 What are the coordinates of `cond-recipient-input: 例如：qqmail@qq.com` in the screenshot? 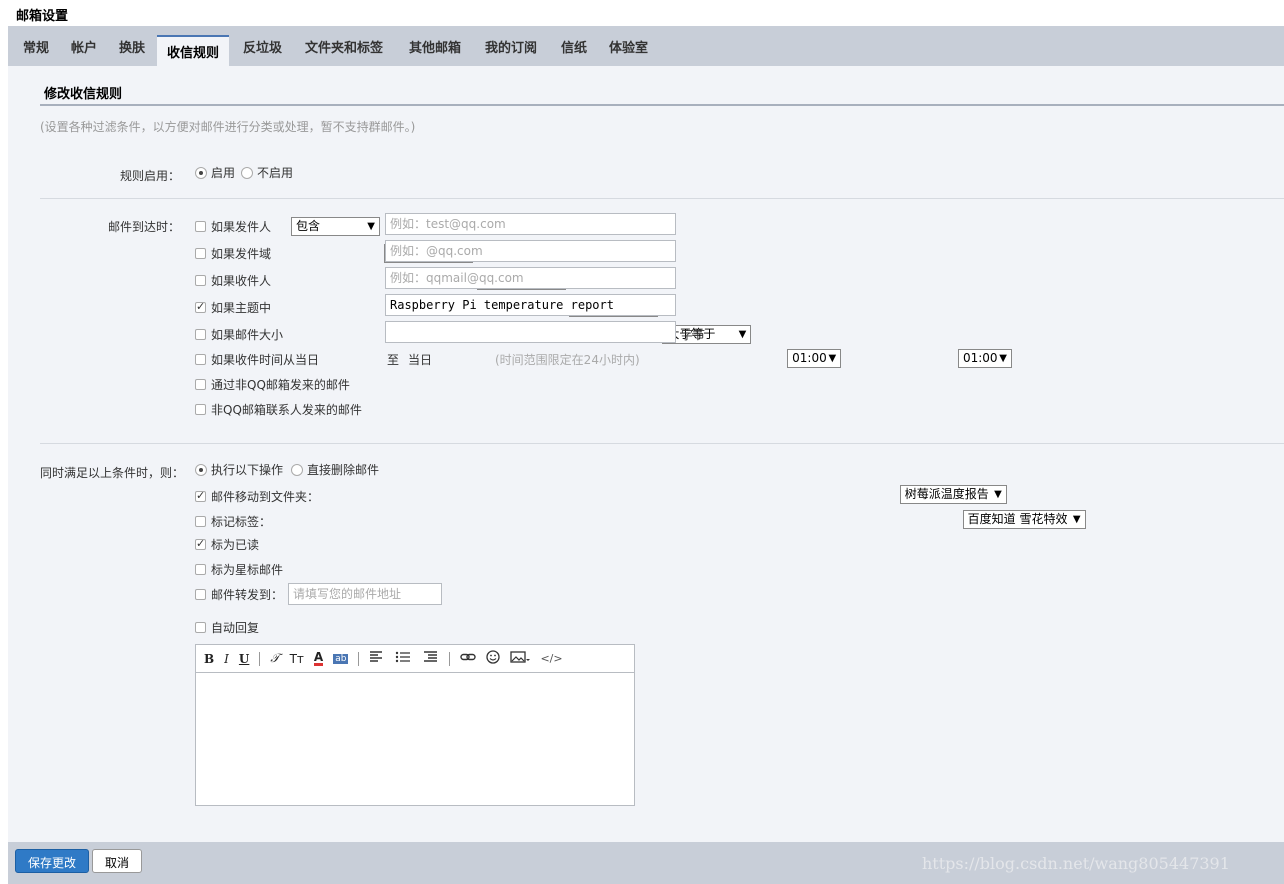 It's located at (530, 278).